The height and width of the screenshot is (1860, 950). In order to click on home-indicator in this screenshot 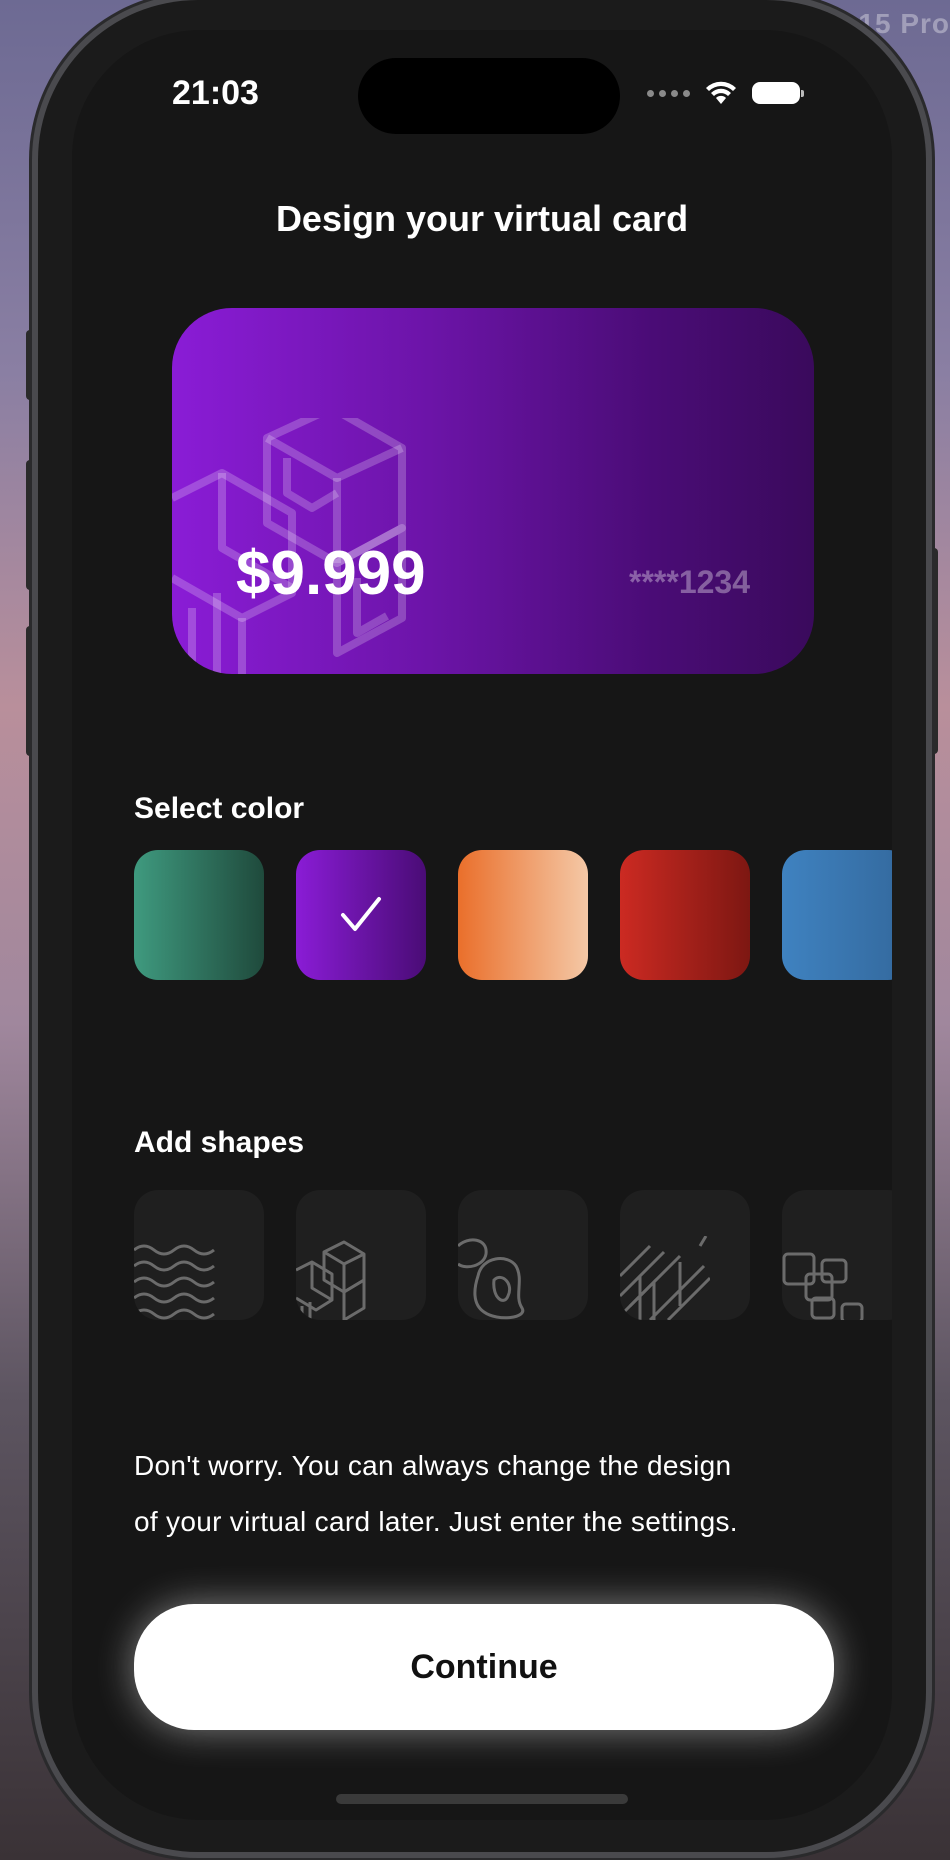, I will do `click(482, 1799)`.